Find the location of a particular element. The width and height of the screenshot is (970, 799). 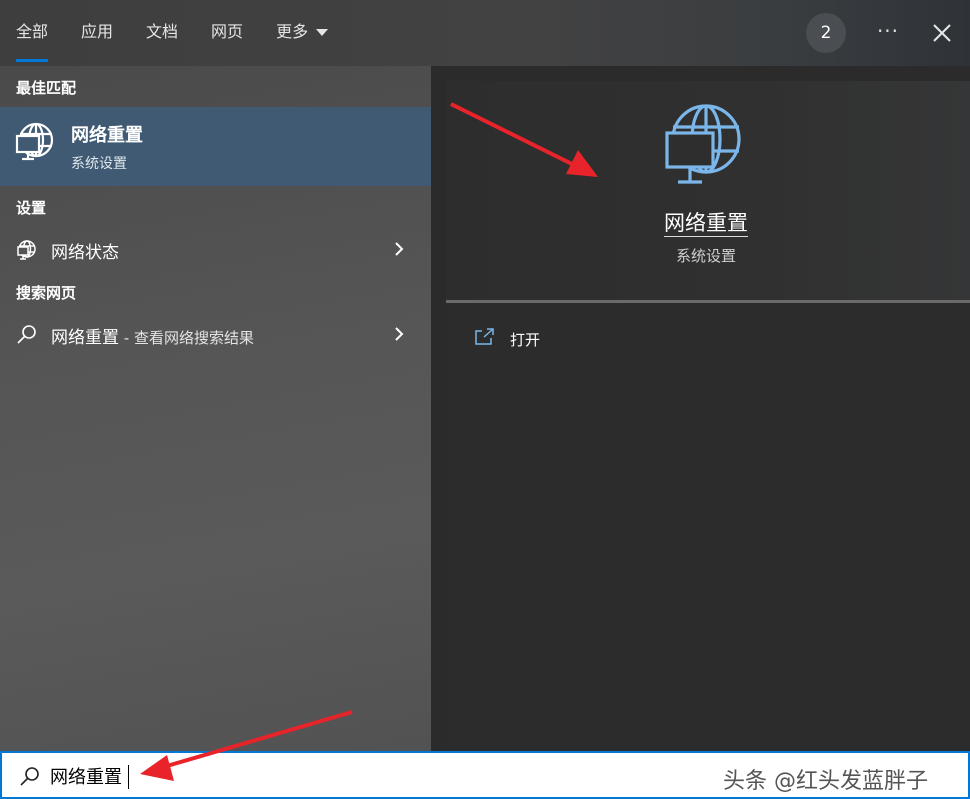

close-icon is located at coordinates (942, 33).